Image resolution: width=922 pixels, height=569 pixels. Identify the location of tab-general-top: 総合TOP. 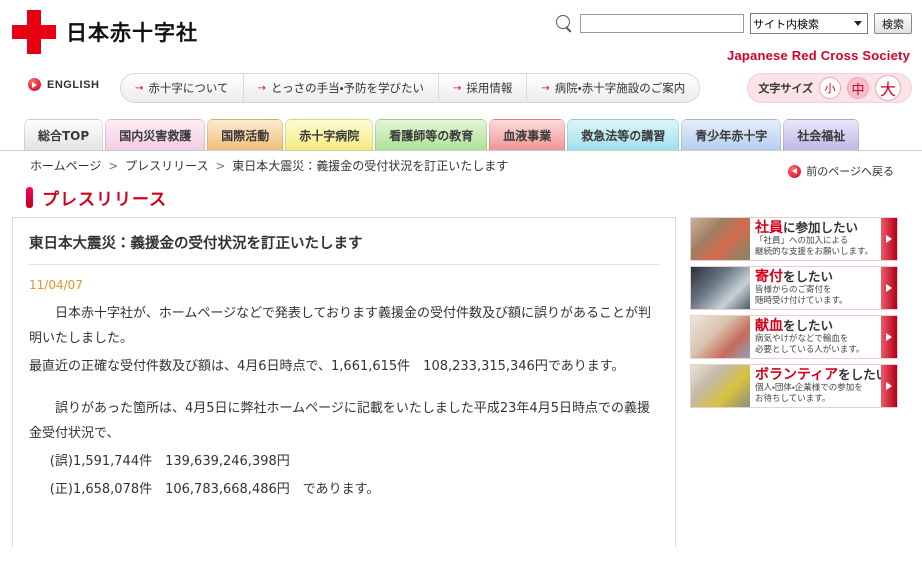
(64, 135).